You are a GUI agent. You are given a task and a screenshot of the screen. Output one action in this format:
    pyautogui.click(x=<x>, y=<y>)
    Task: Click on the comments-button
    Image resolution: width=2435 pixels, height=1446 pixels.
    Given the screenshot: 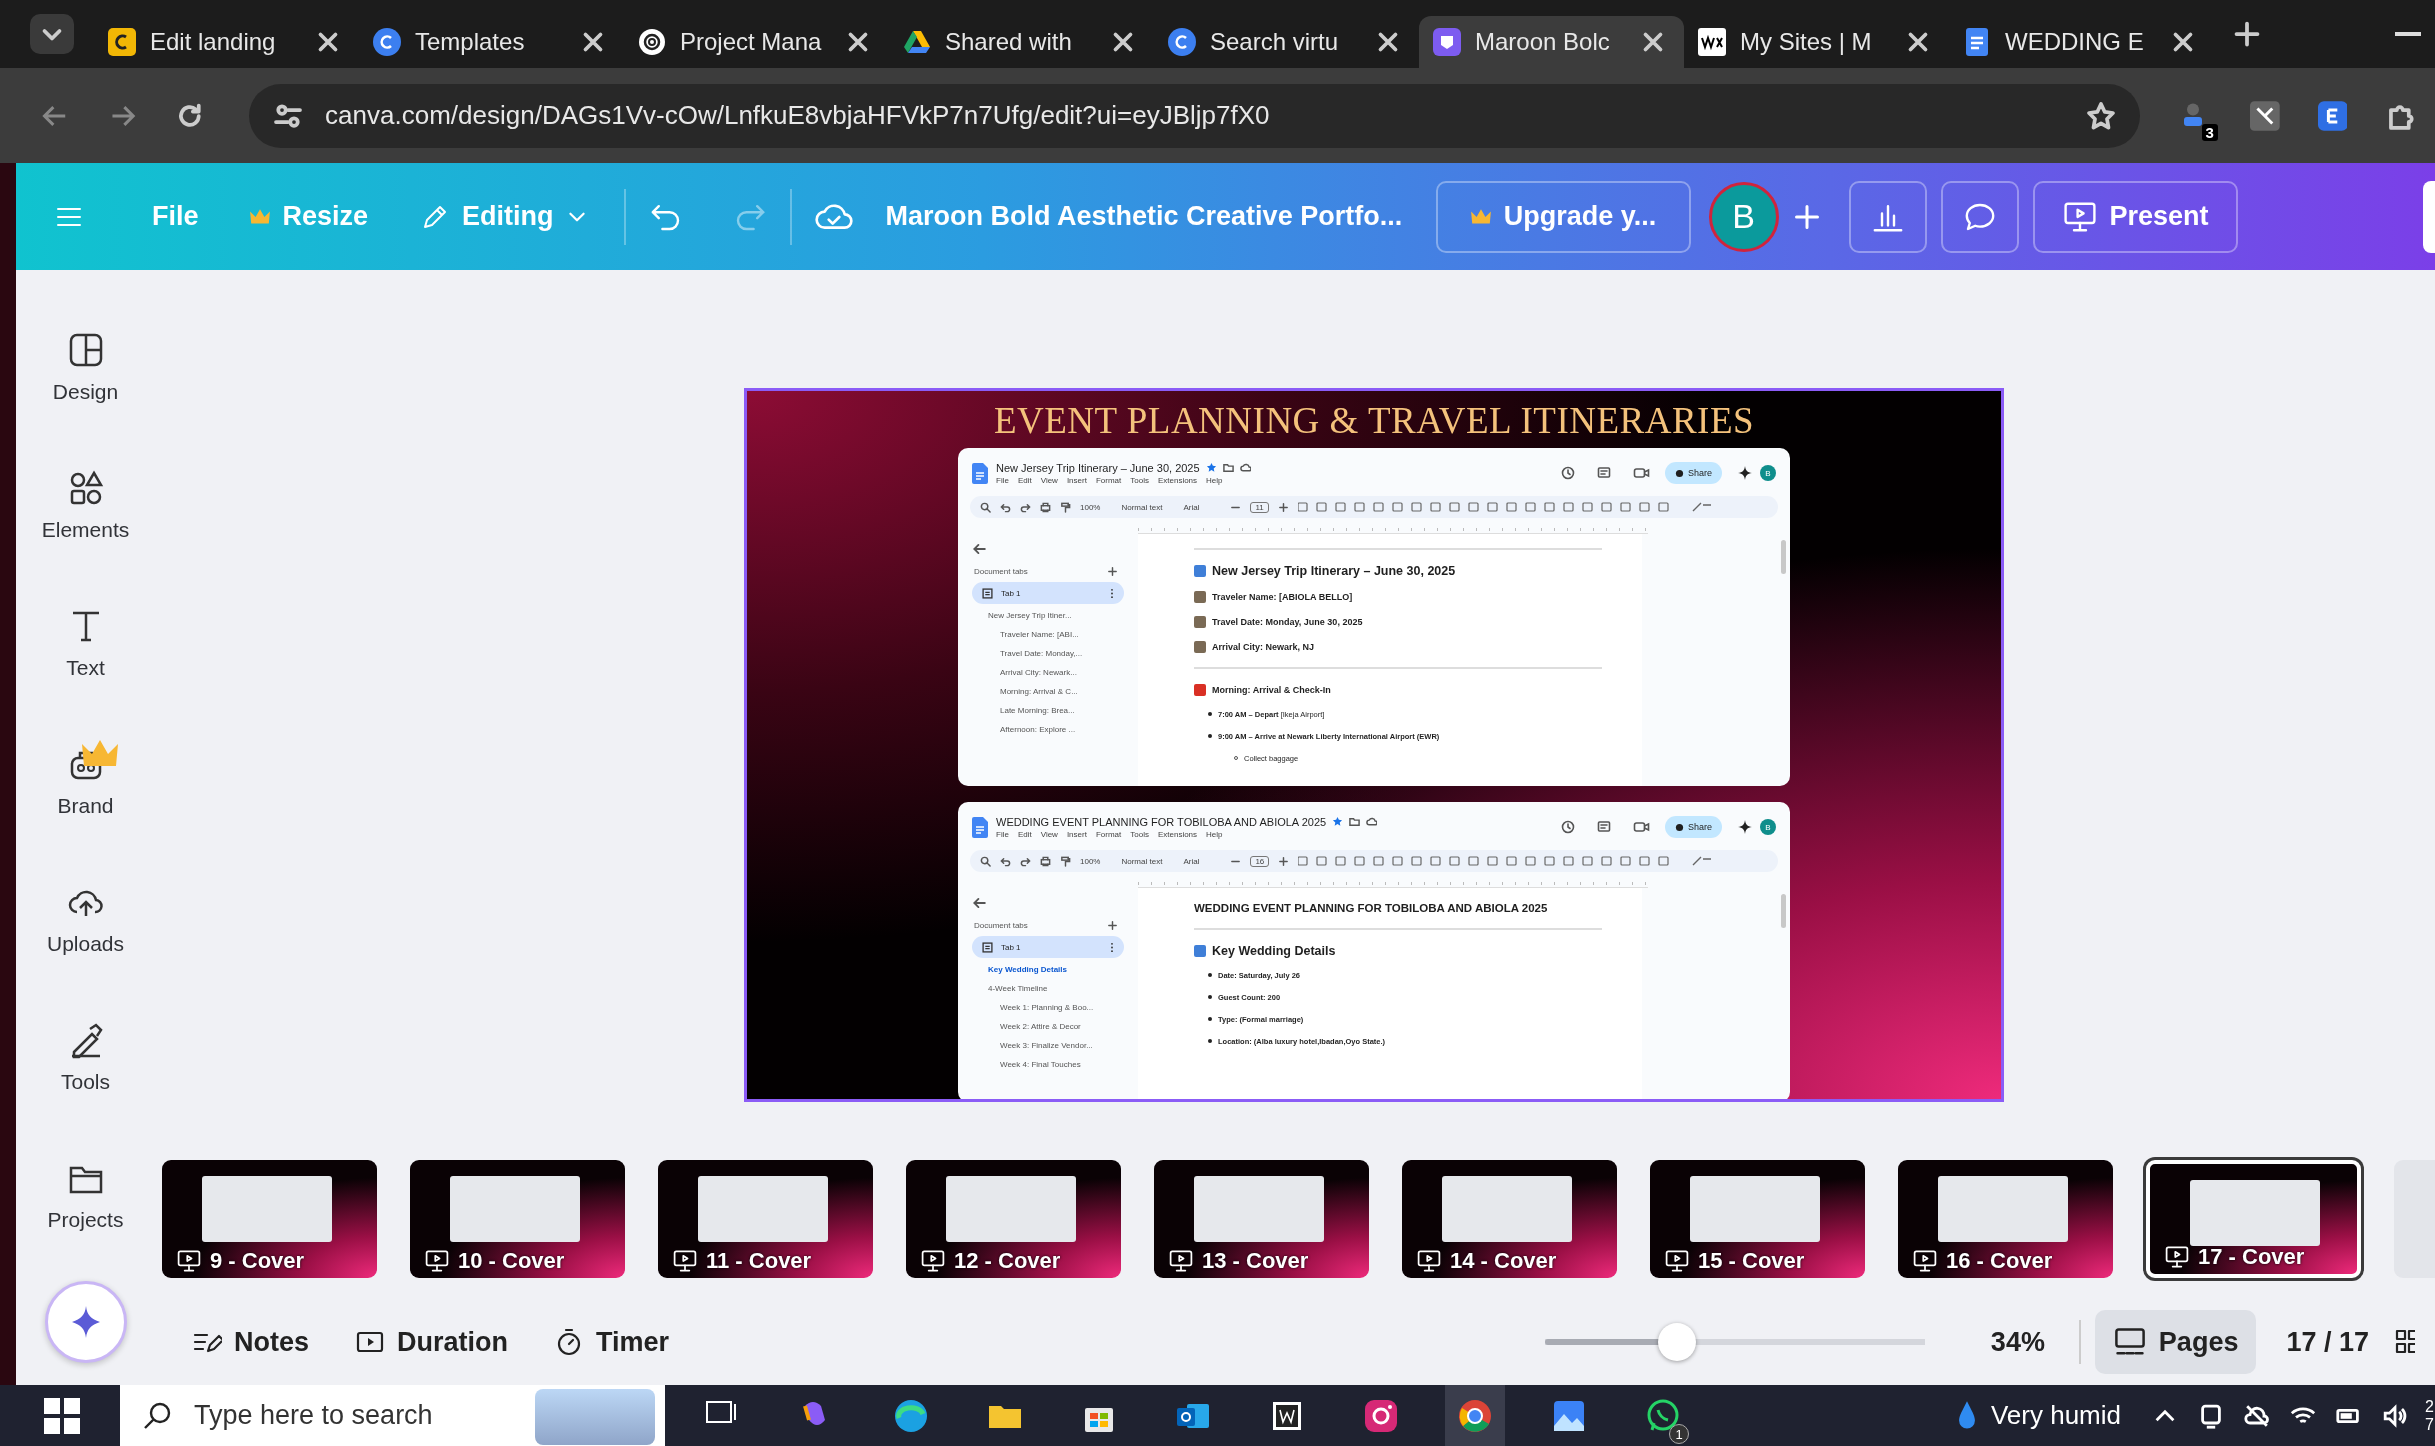 What is the action you would take?
    pyautogui.click(x=1979, y=216)
    